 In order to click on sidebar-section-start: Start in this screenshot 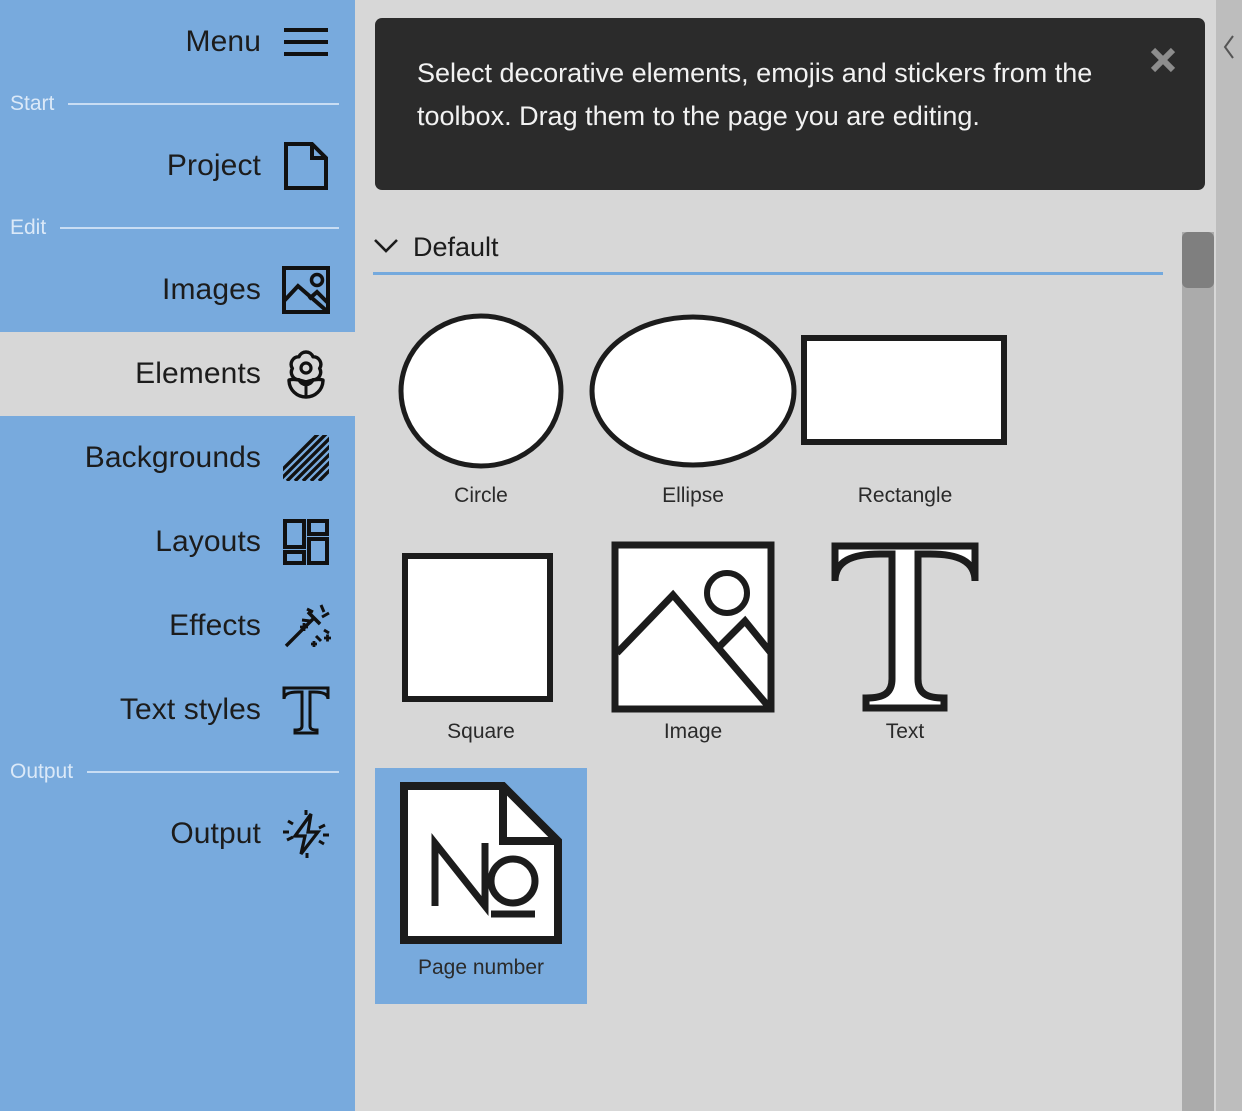, I will do `click(177, 104)`.